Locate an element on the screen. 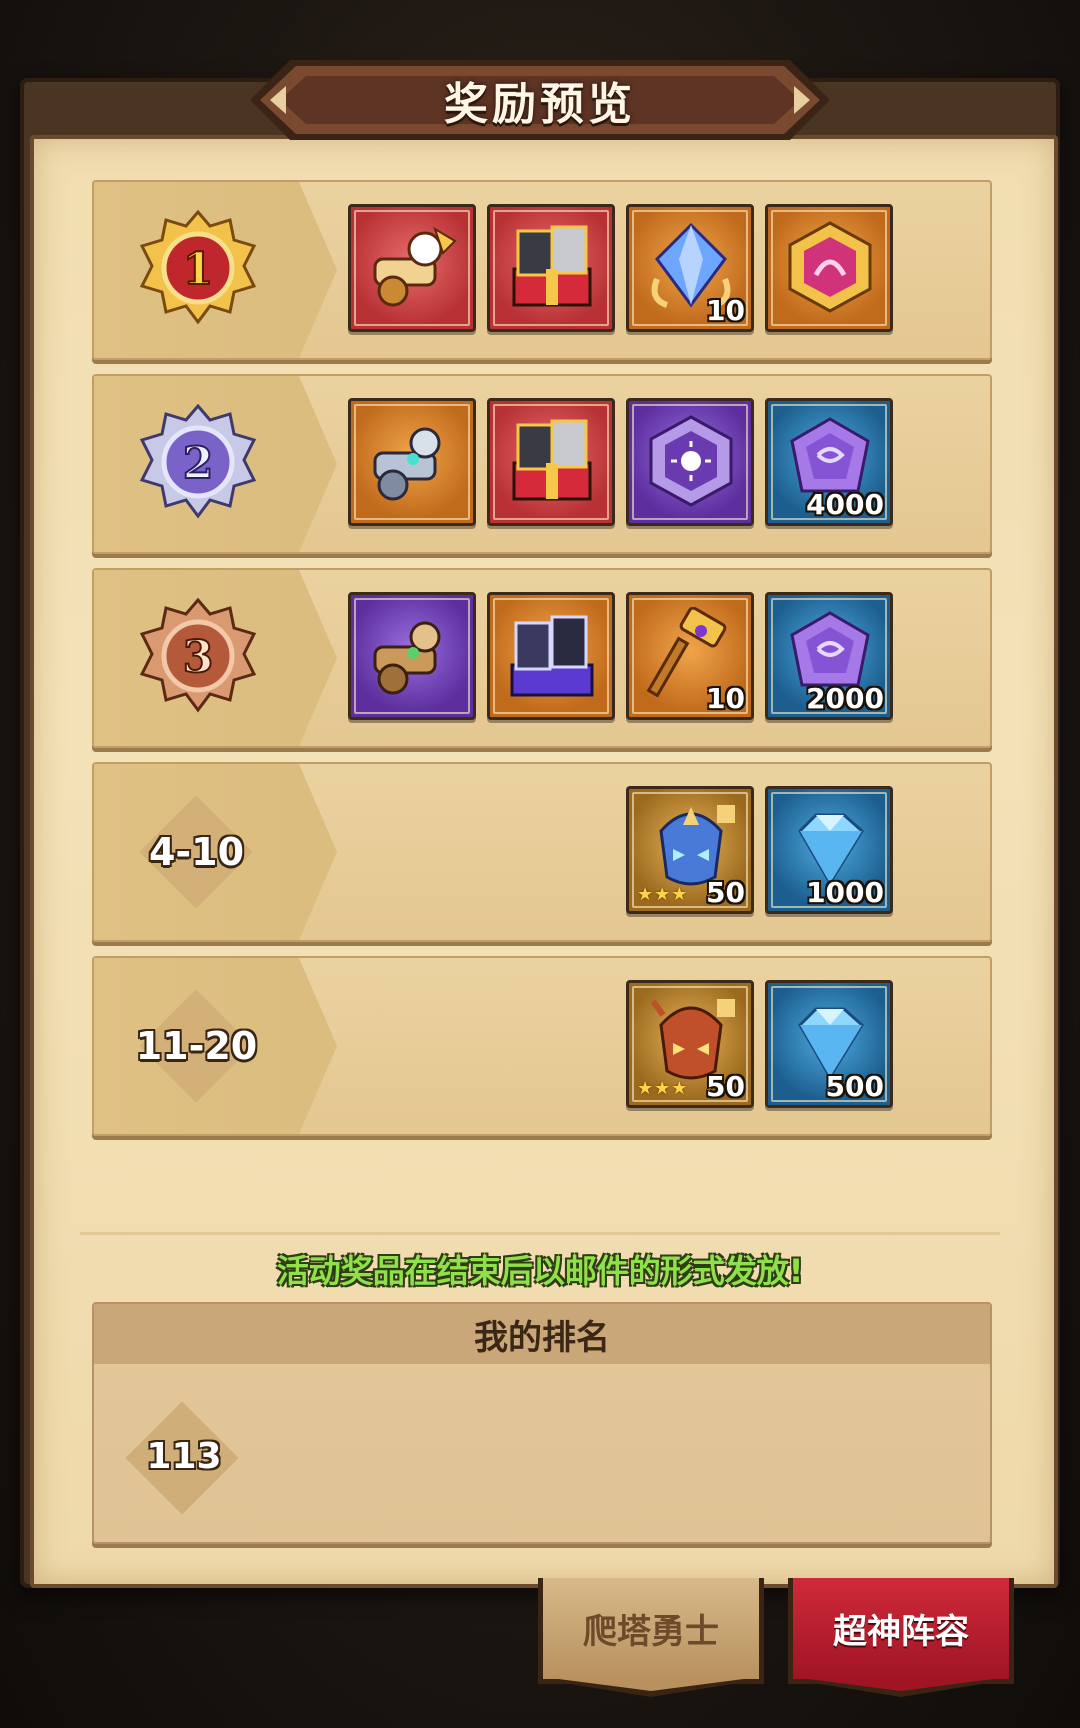 Image resolution: width=1080 pixels, height=1728 pixels. reward-item: 2000 is located at coordinates (829, 656).